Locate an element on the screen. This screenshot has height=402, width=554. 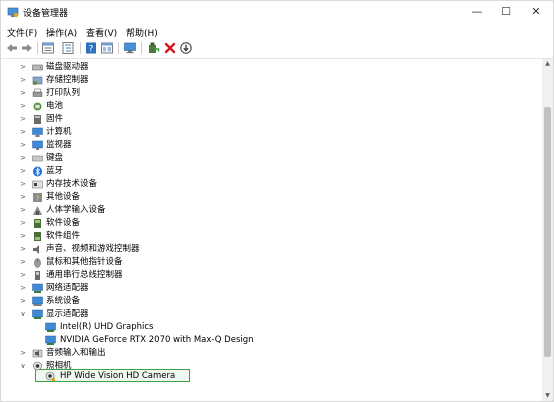
menu-view: 查看(V) is located at coordinates (101, 32).